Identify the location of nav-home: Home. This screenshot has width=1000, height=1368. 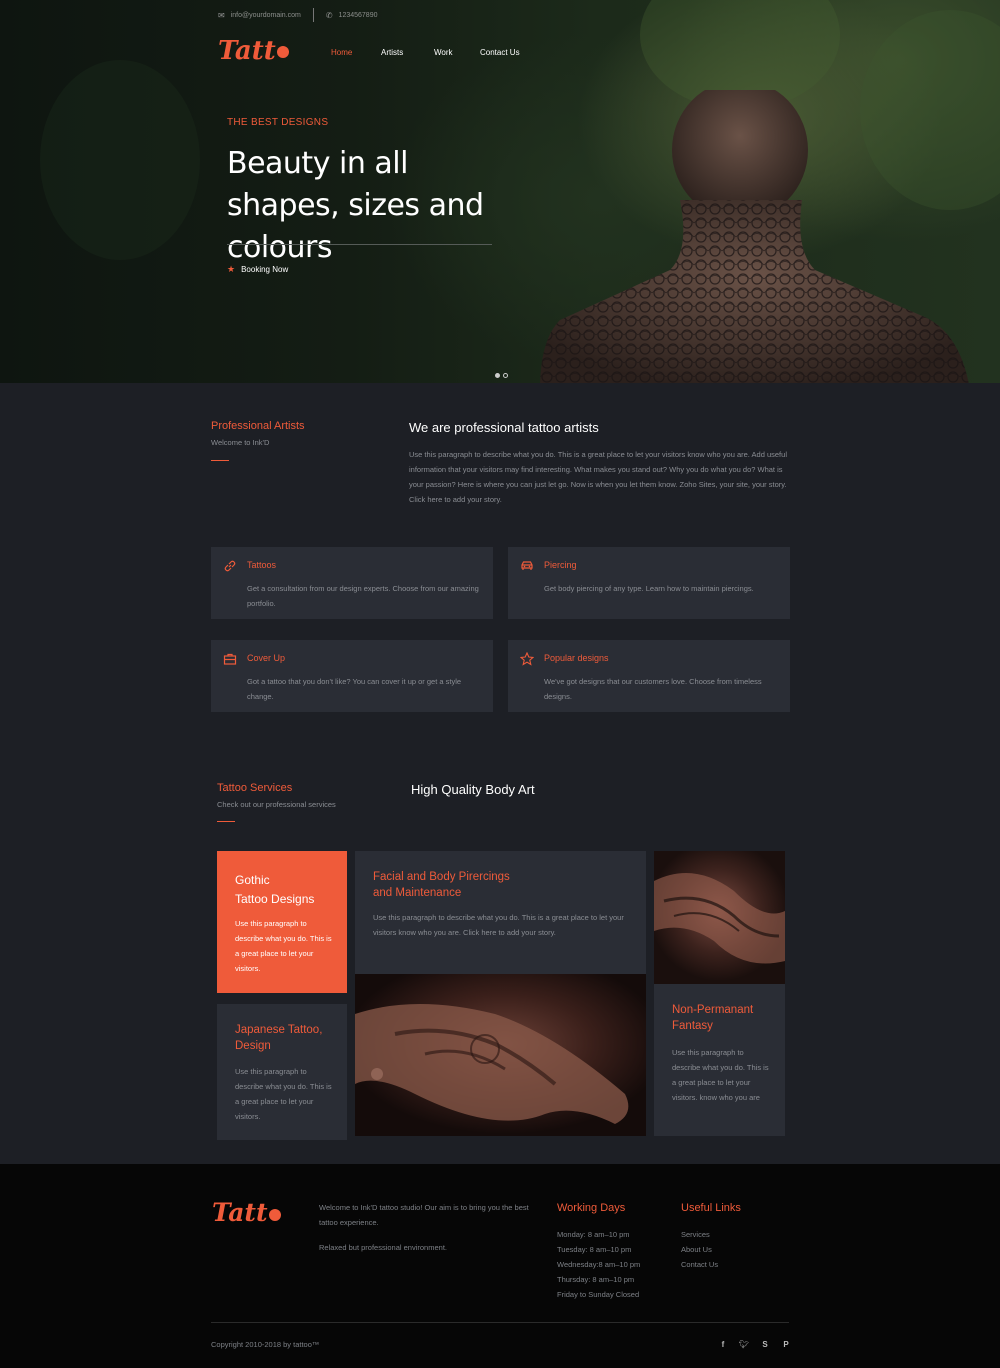
(356, 52).